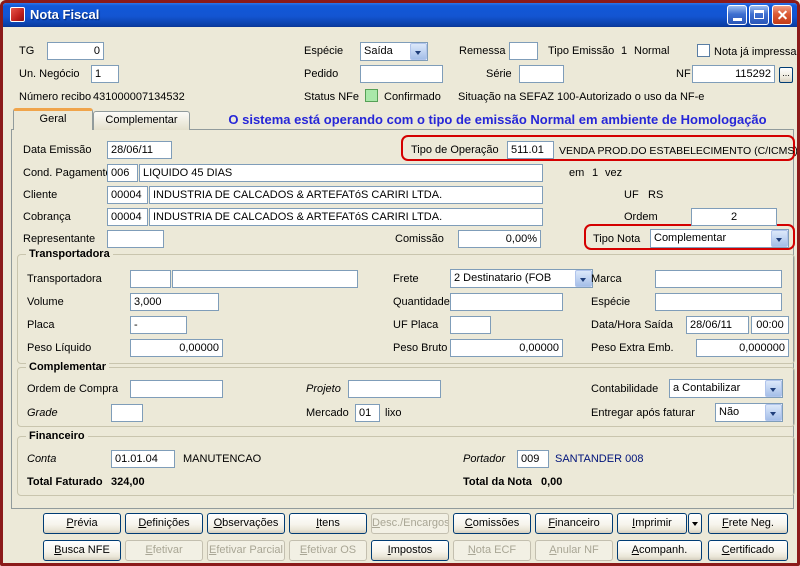 The image size is (800, 566). I want to click on placa-input, so click(158, 325).